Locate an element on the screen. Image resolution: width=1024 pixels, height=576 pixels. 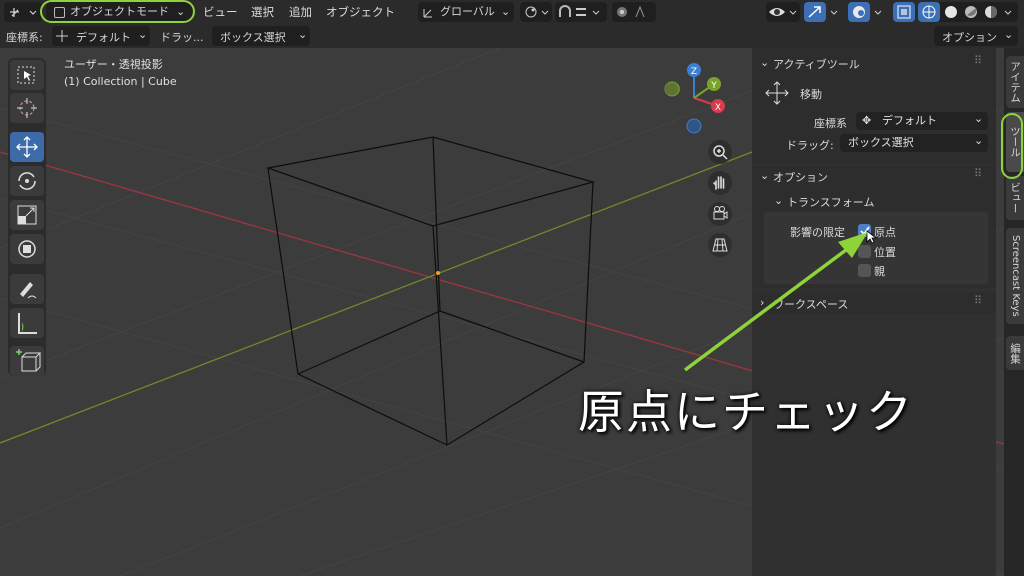
proportional-editing is located at coordinates (634, 12).